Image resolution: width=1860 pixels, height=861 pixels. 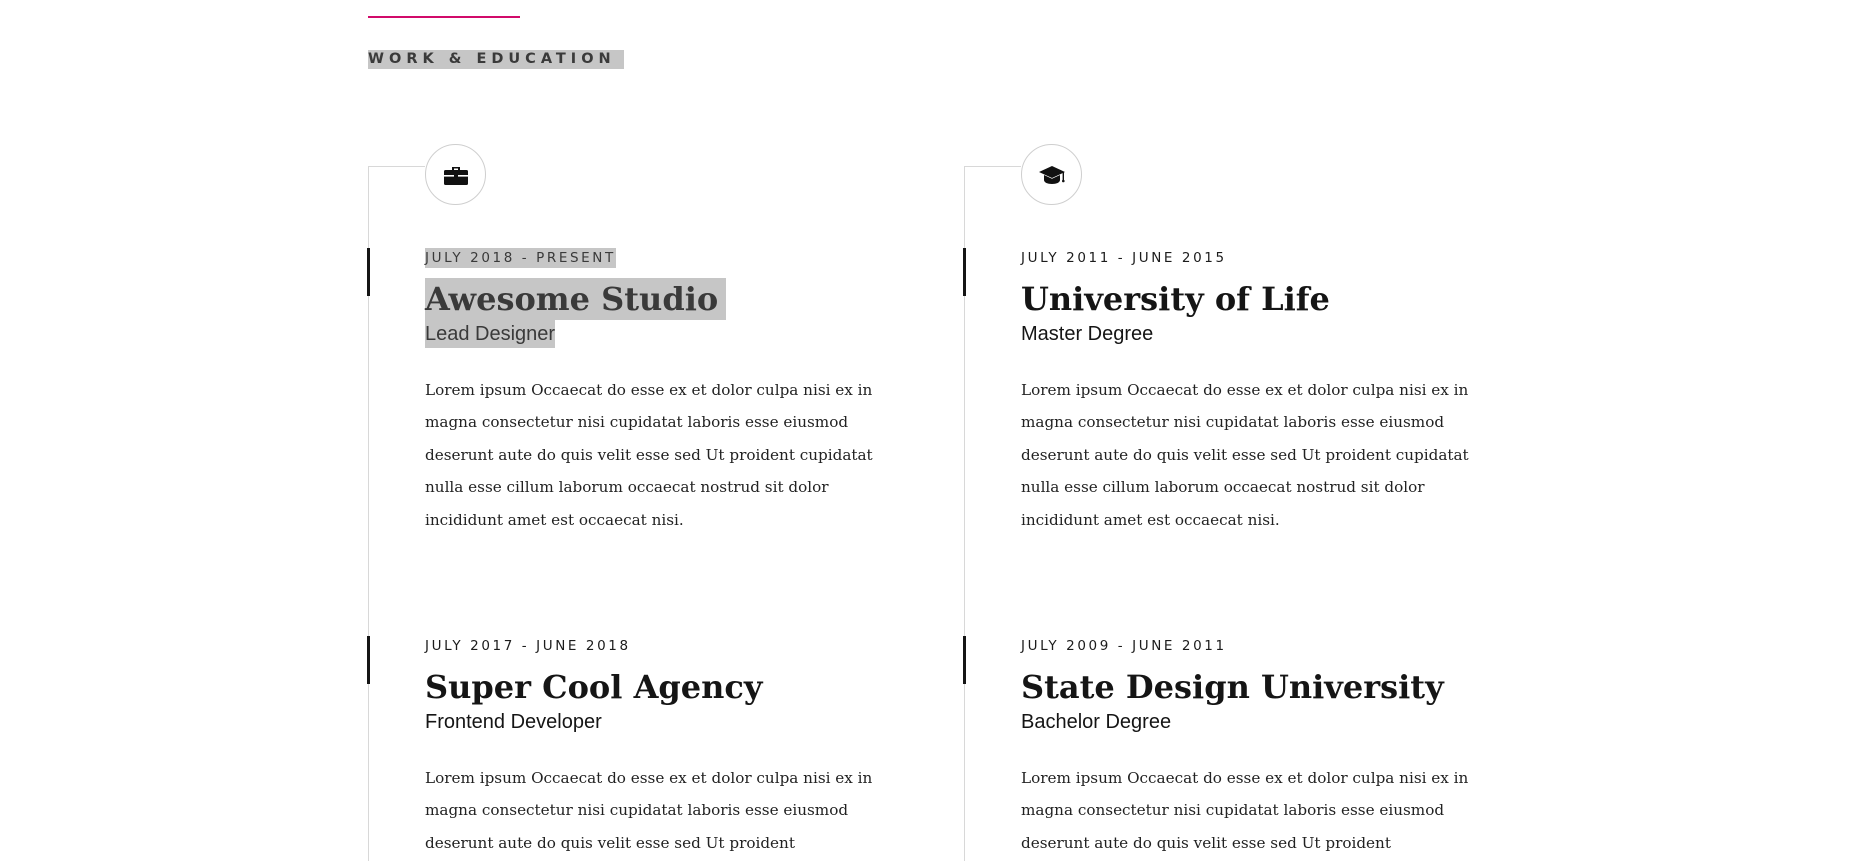 What do you see at coordinates (594, 687) in the screenshot?
I see `entry-title: Super Cool Agency` at bounding box center [594, 687].